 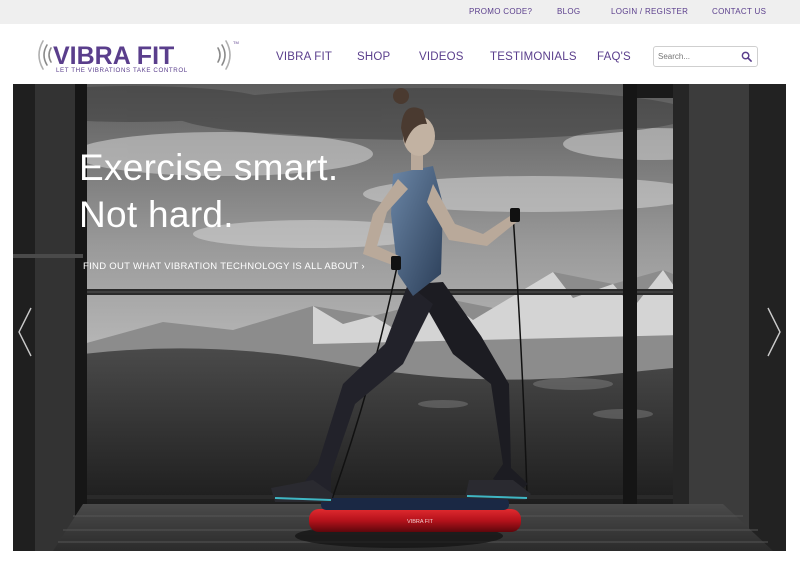 I want to click on search-input, so click(x=698, y=56).